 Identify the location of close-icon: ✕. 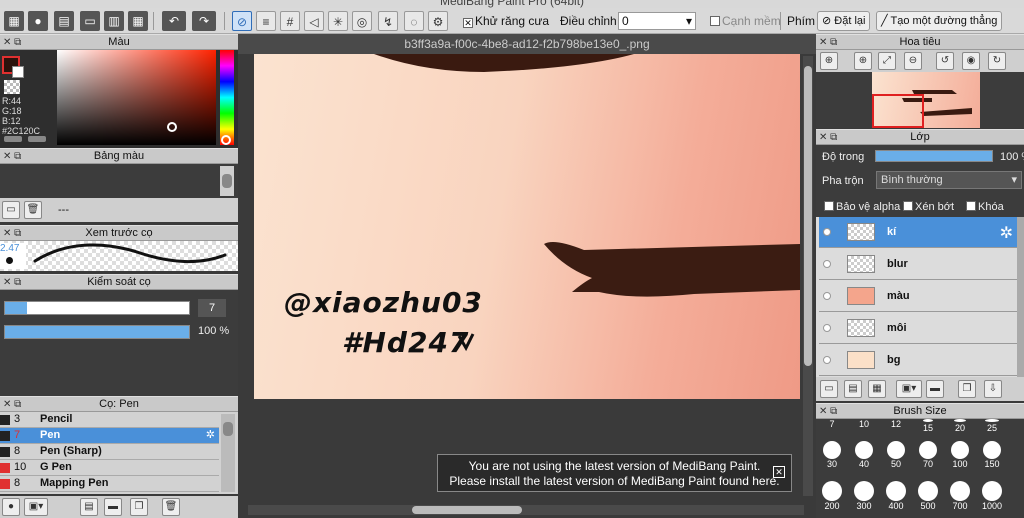
(779, 472).